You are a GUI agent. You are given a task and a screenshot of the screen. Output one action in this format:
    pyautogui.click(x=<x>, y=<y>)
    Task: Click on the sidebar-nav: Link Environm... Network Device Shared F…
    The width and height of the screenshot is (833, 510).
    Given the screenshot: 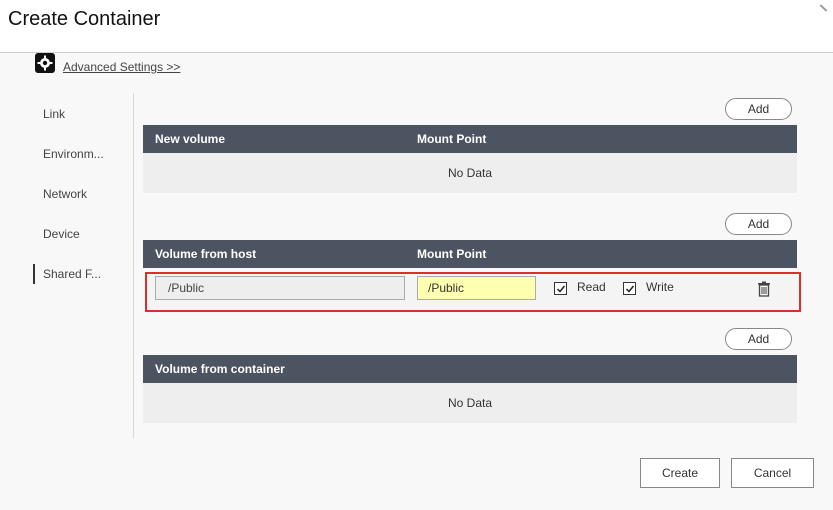 What is the action you would take?
    pyautogui.click(x=83, y=195)
    